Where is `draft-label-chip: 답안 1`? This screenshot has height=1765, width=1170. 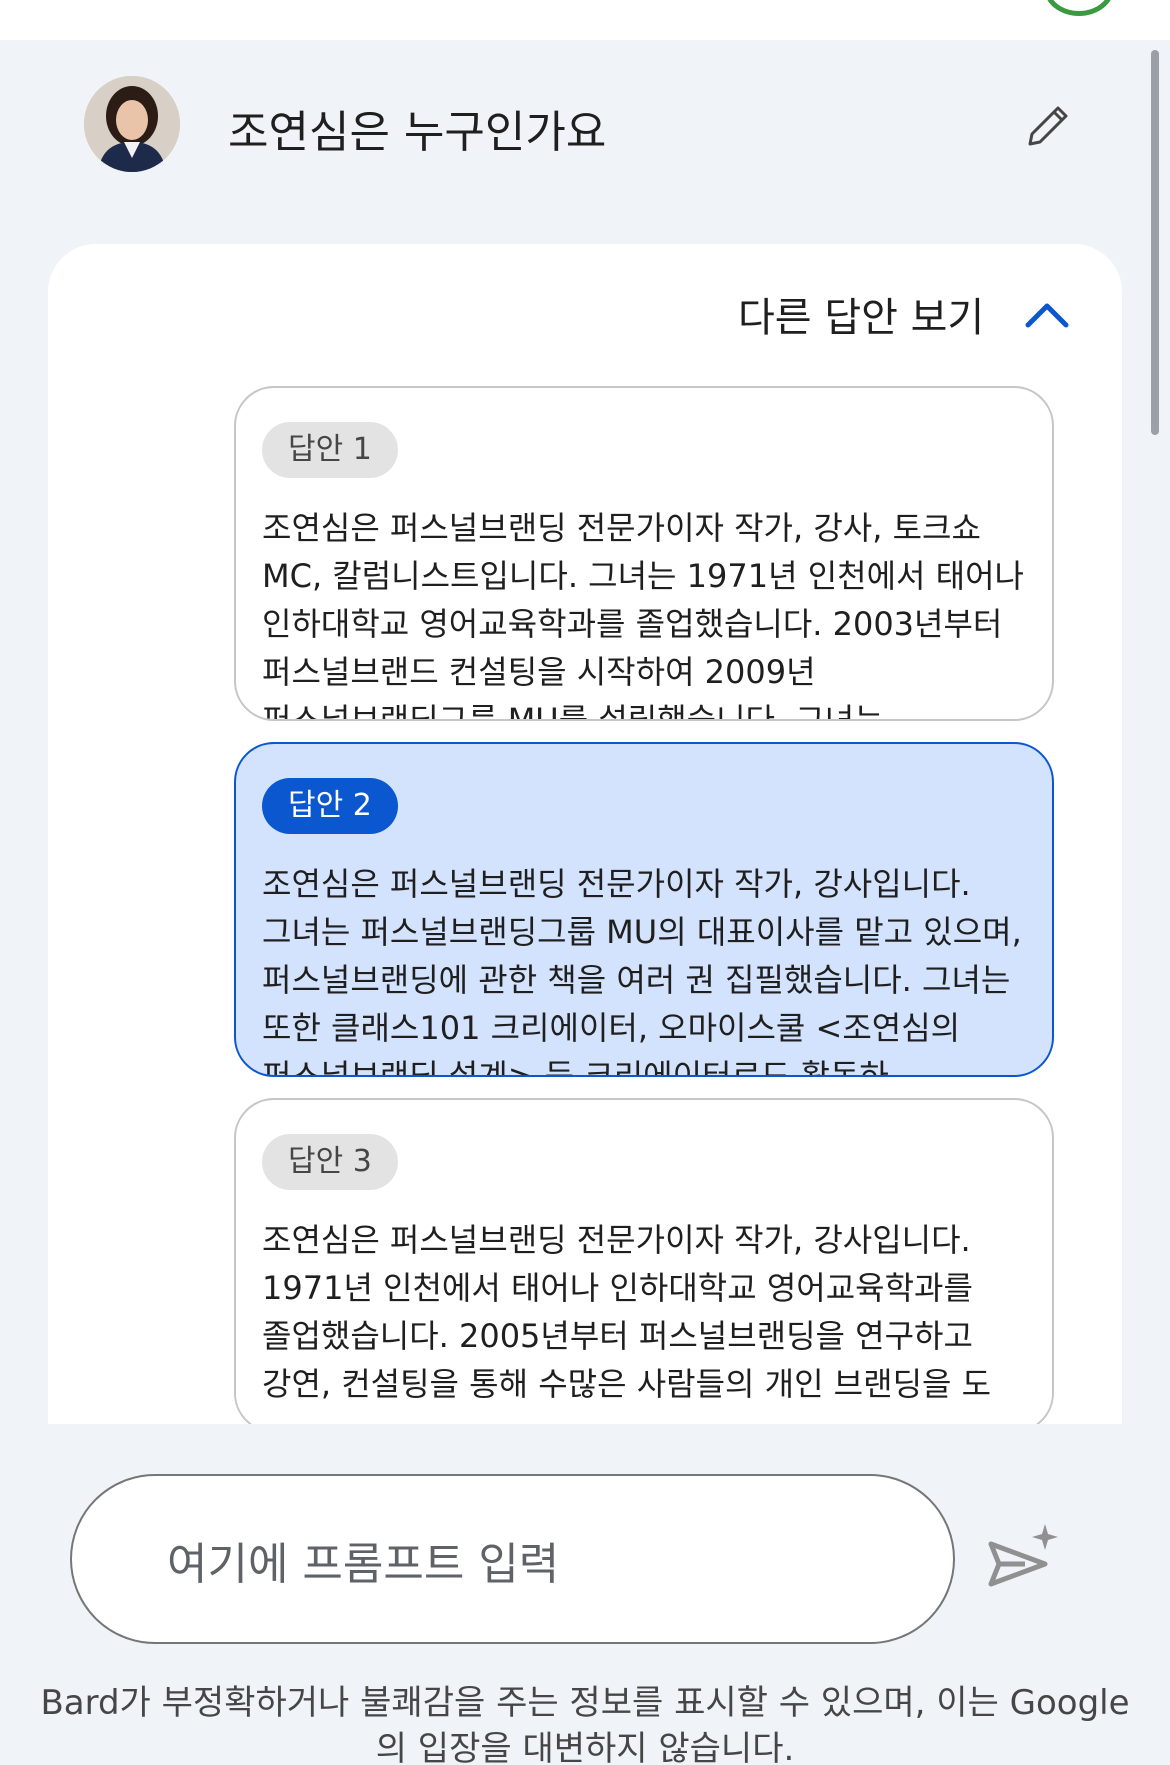
draft-label-chip: 답안 1 is located at coordinates (330, 450).